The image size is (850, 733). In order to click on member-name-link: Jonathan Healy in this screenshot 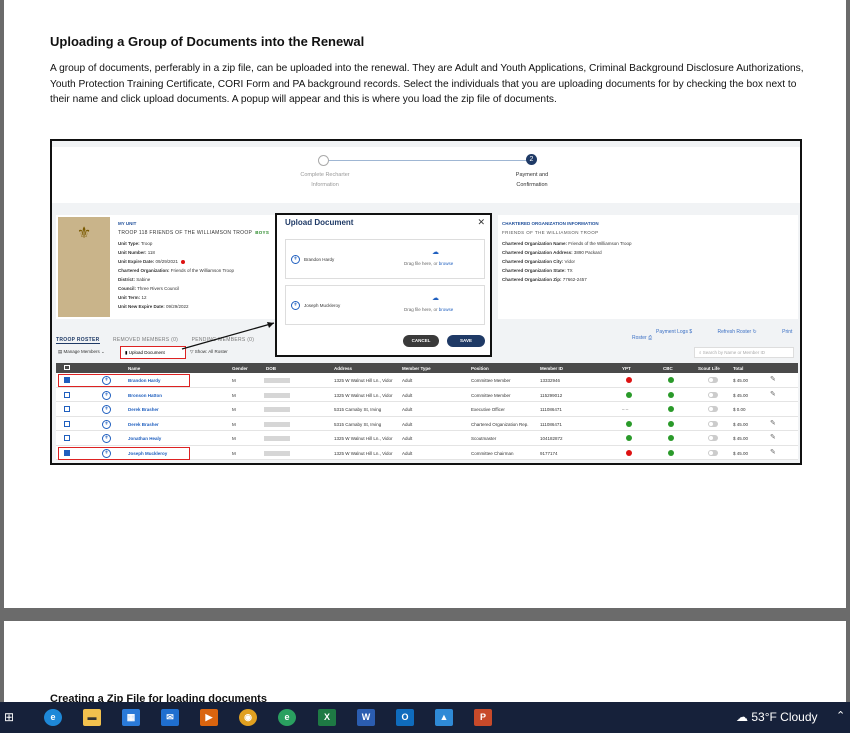, I will do `click(144, 438)`.